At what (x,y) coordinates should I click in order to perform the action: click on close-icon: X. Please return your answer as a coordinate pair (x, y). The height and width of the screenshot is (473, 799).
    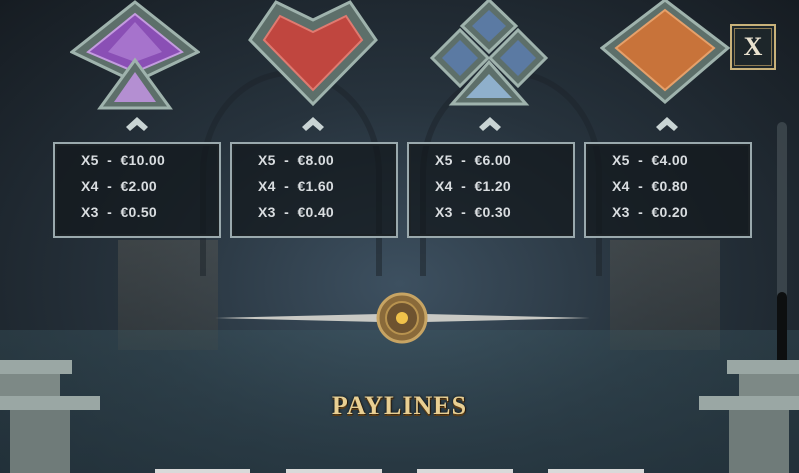
    Looking at the image, I should click on (753, 47).